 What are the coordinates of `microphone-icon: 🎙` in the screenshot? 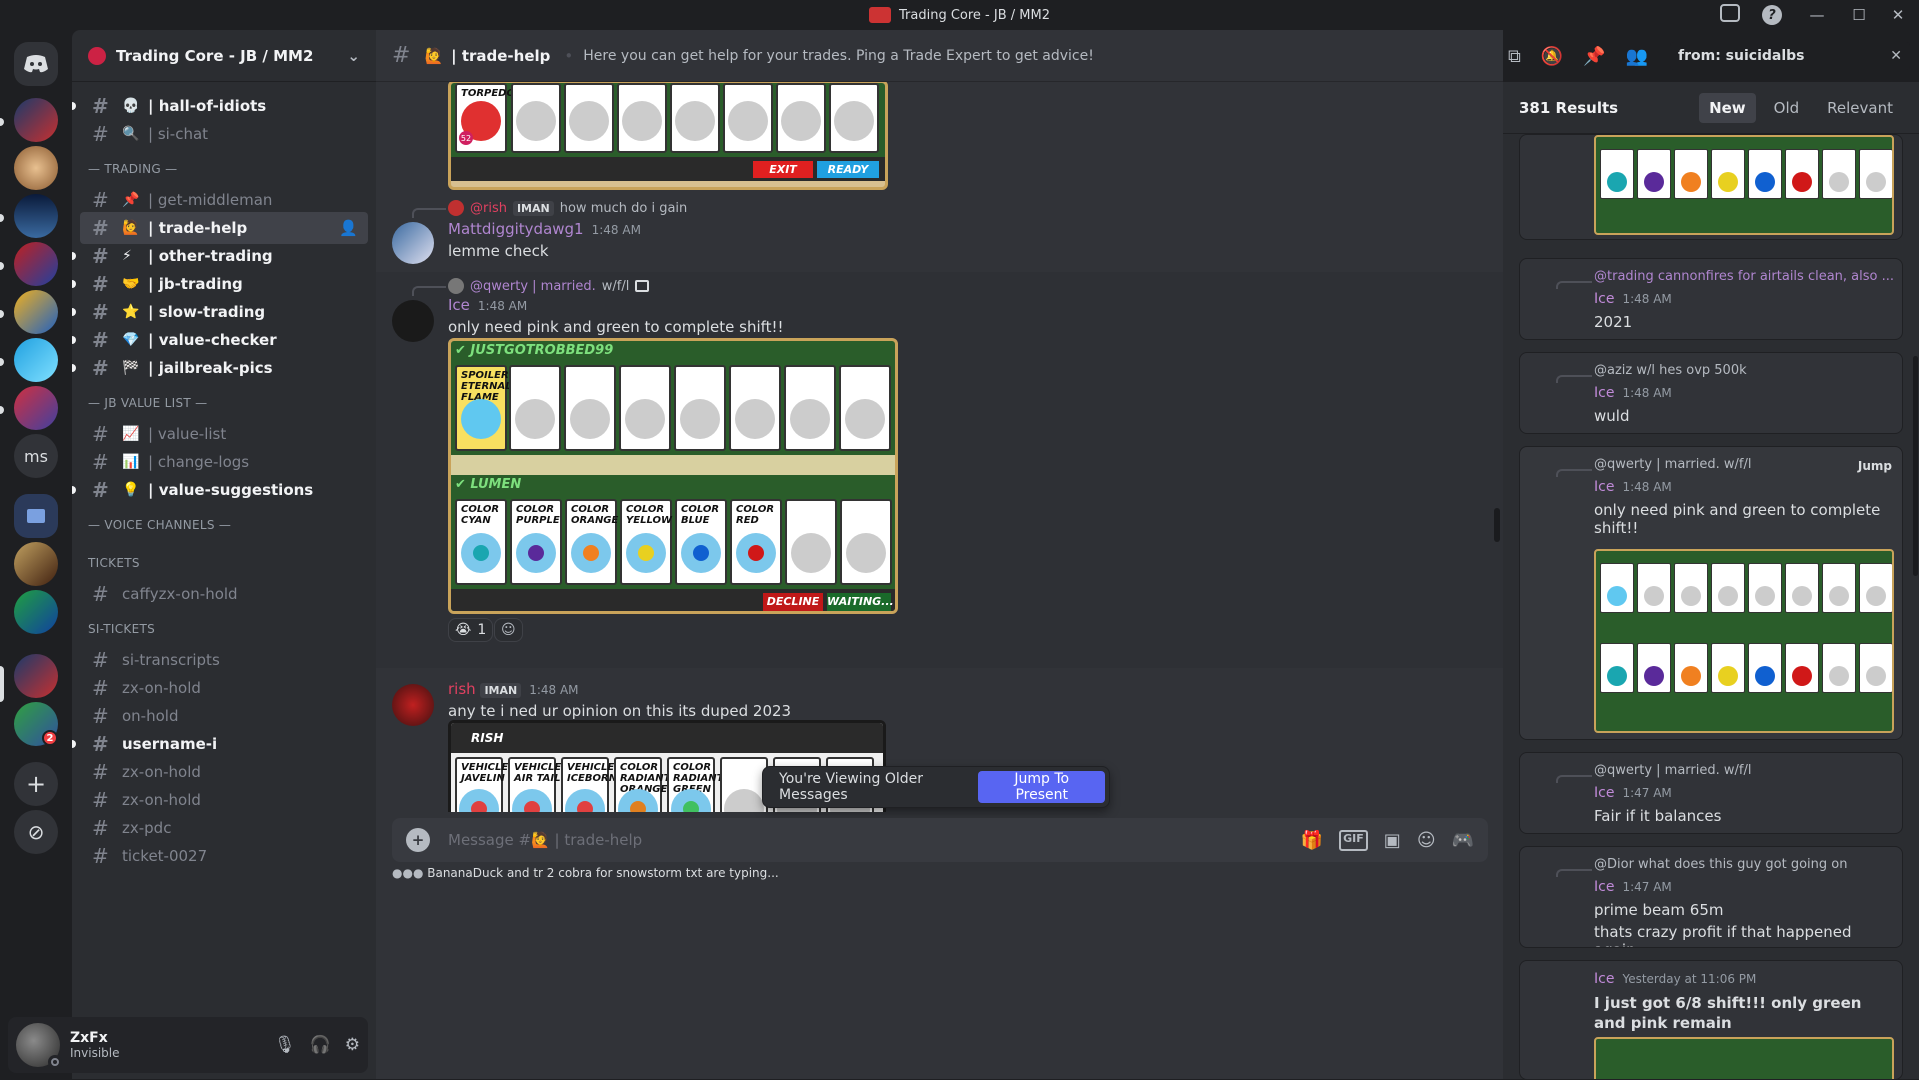 It's located at (285, 1045).